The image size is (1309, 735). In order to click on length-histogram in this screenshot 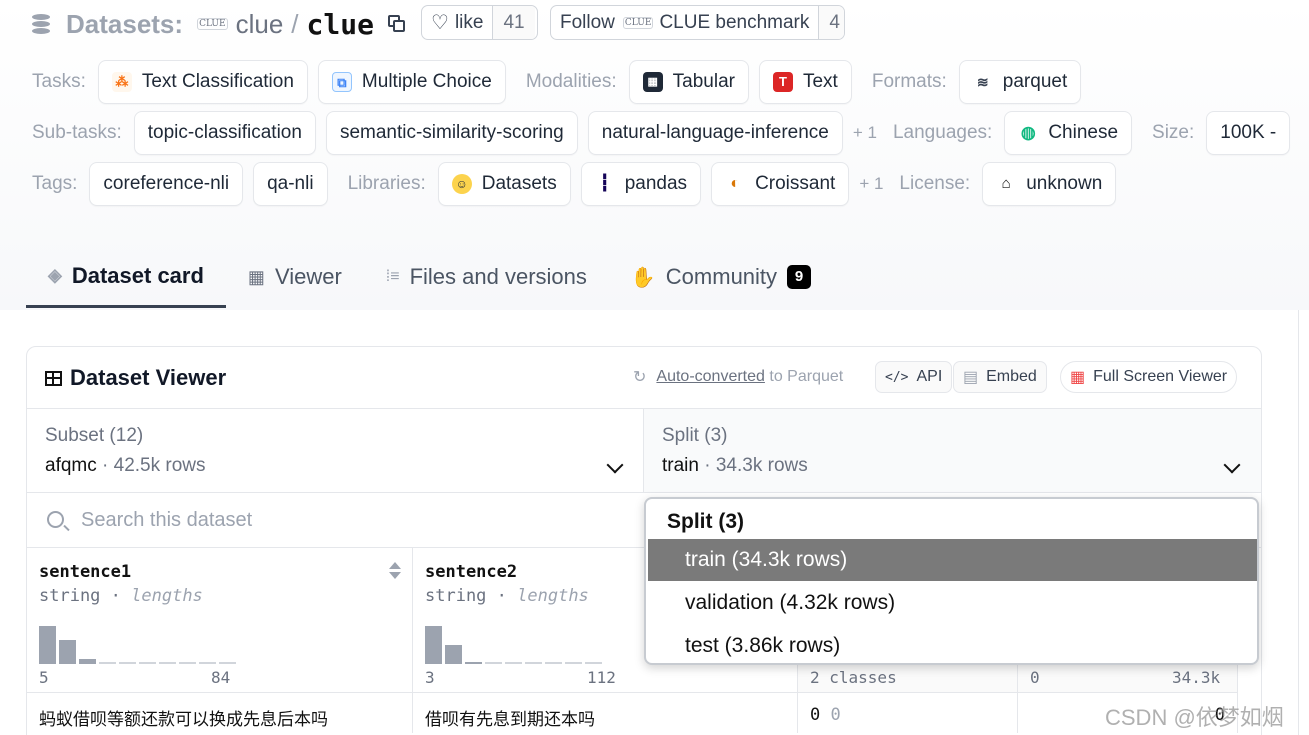, I will do `click(525, 644)`.